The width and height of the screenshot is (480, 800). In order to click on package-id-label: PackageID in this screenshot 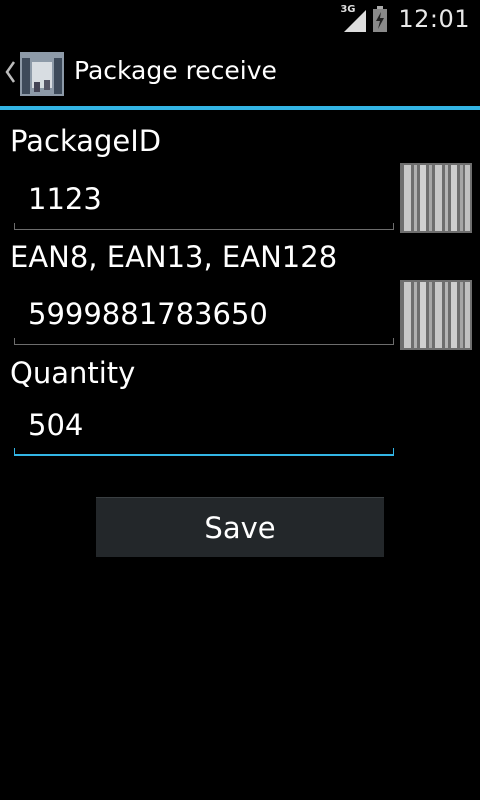, I will do `click(86, 141)`.